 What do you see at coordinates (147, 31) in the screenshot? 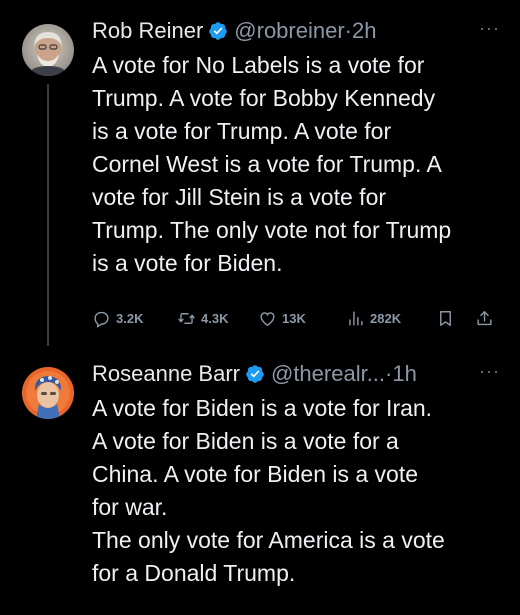
I see `display-name: Rob Reiner` at bounding box center [147, 31].